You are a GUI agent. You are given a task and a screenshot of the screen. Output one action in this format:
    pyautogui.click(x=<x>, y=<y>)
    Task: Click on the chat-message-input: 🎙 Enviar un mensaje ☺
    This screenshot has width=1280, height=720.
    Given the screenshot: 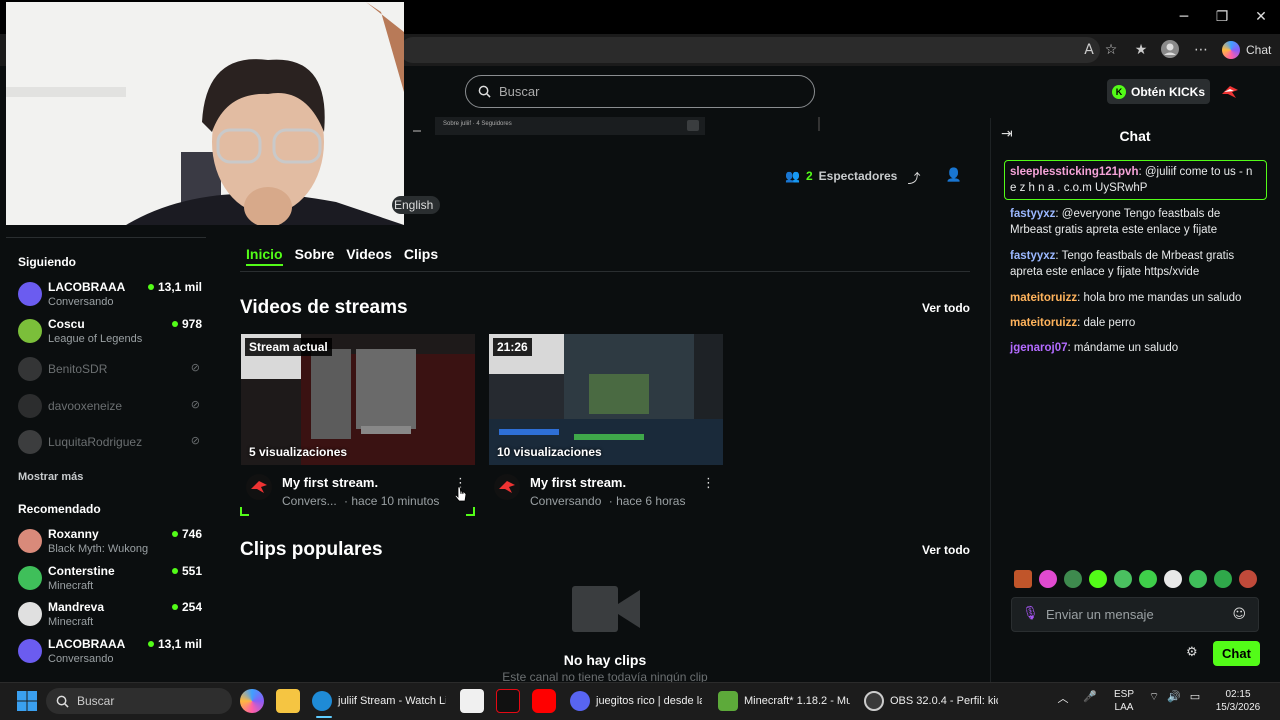 What is the action you would take?
    pyautogui.click(x=1135, y=614)
    